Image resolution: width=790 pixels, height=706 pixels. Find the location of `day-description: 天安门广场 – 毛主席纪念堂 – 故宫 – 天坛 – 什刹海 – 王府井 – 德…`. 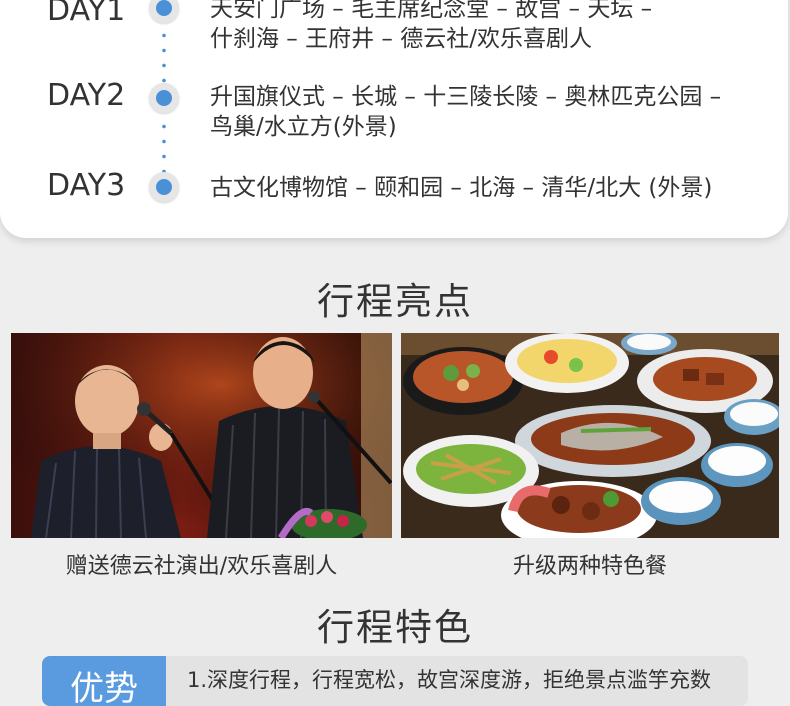

day-description: 天安门广场 – 毛主席纪念堂 – 故宫 – 天坛 – 什刹海 – 王府井 – 德… is located at coordinates (495, 27).